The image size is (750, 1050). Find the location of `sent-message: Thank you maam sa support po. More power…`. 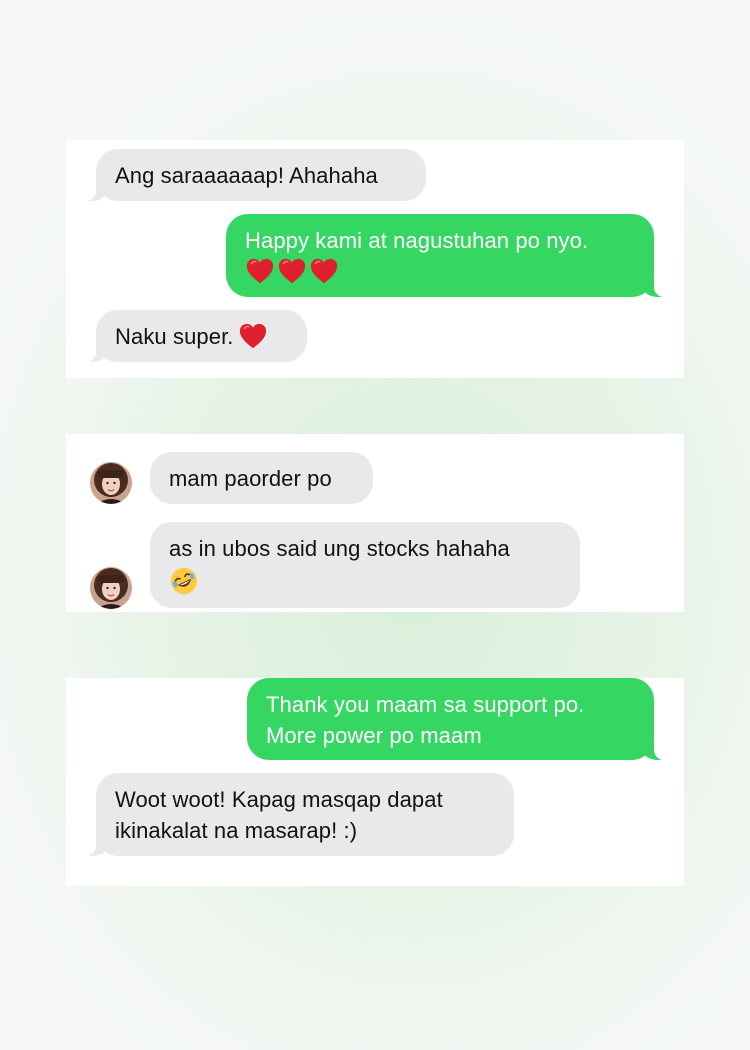

sent-message: Thank you maam sa support po. More power… is located at coordinates (455, 719).